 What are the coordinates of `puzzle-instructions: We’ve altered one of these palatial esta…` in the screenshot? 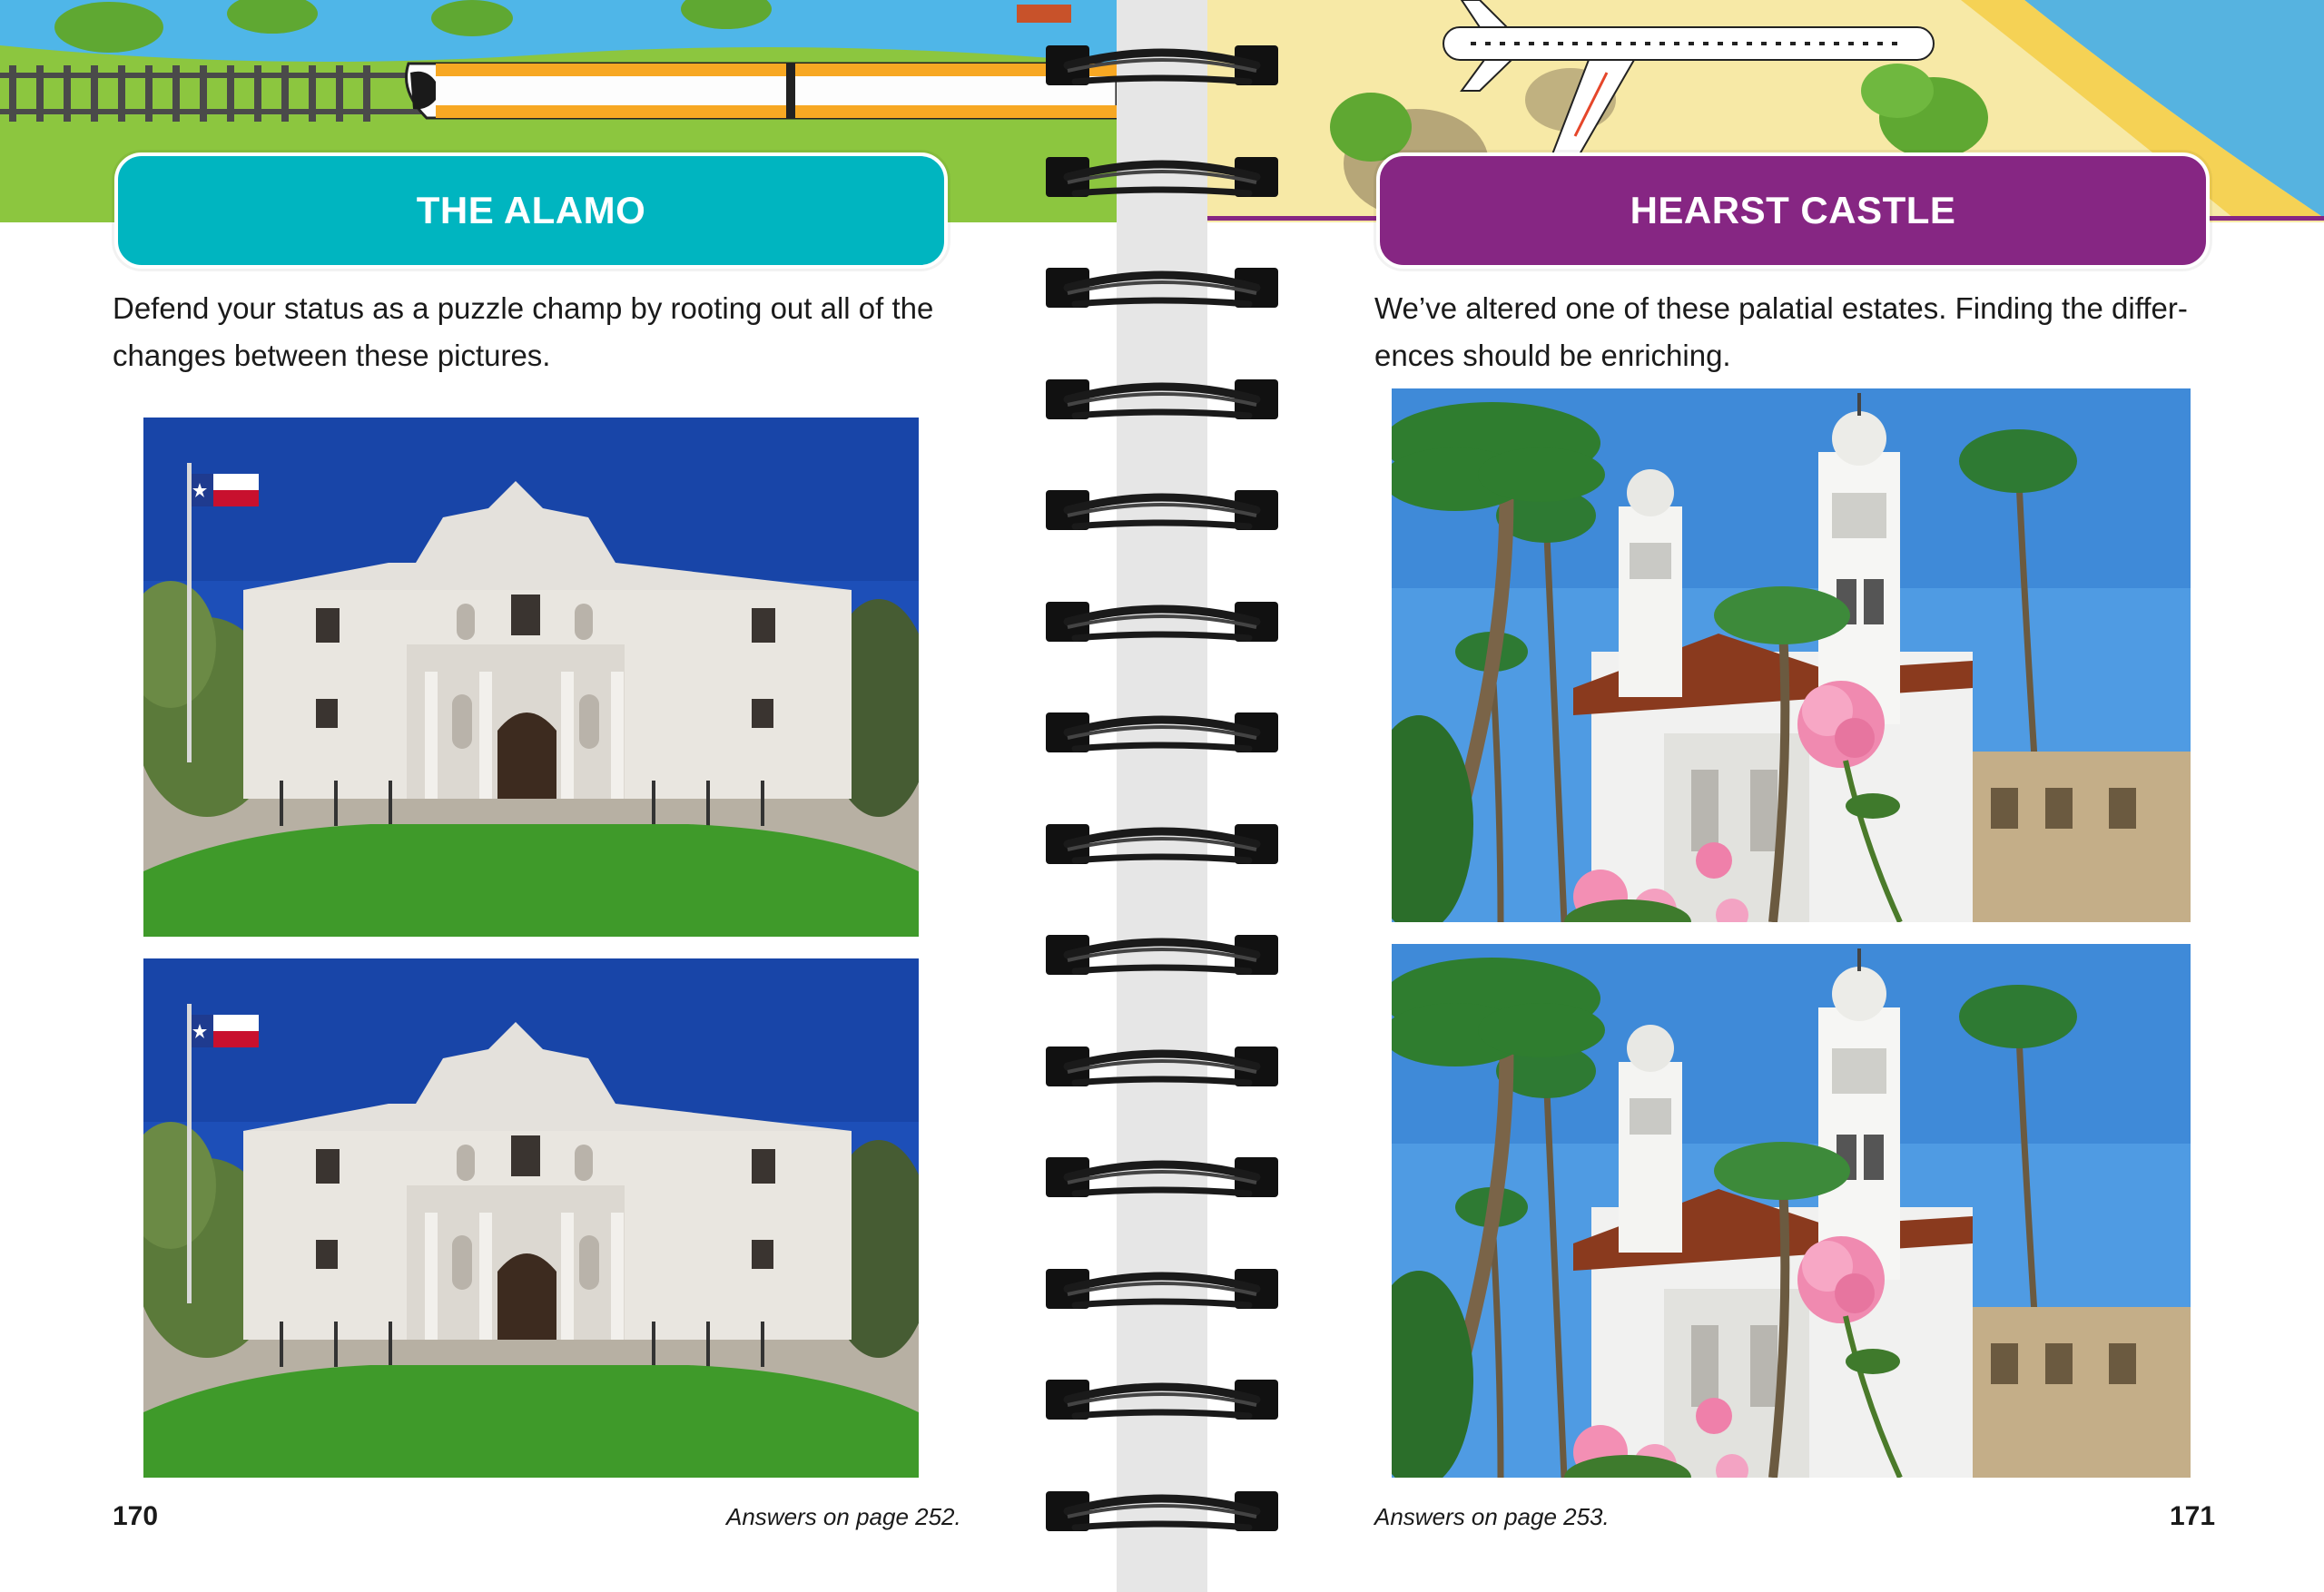 It's located at (1792, 332).